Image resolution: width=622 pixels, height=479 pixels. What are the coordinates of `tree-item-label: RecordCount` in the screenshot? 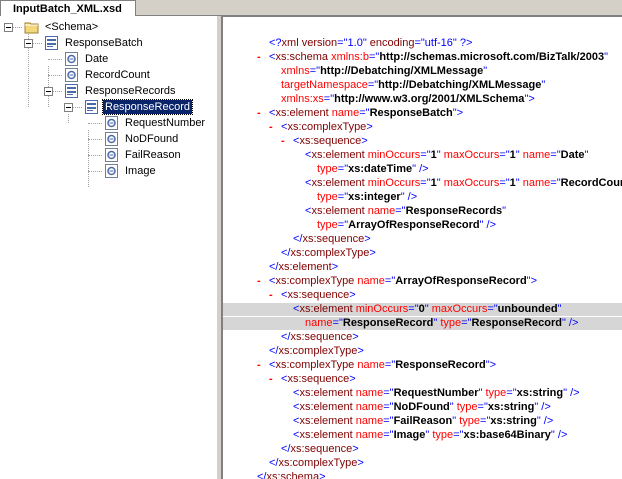 It's located at (117, 75).